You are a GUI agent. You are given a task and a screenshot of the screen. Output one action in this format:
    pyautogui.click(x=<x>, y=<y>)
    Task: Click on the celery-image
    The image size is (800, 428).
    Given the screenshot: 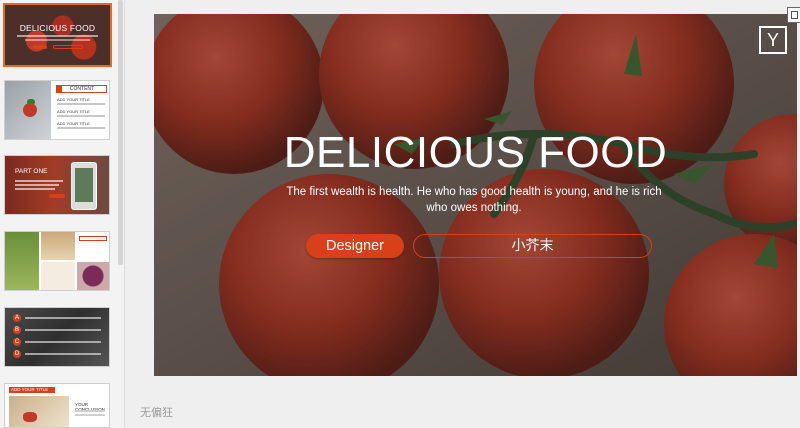 What is the action you would take?
    pyautogui.click(x=22, y=261)
    